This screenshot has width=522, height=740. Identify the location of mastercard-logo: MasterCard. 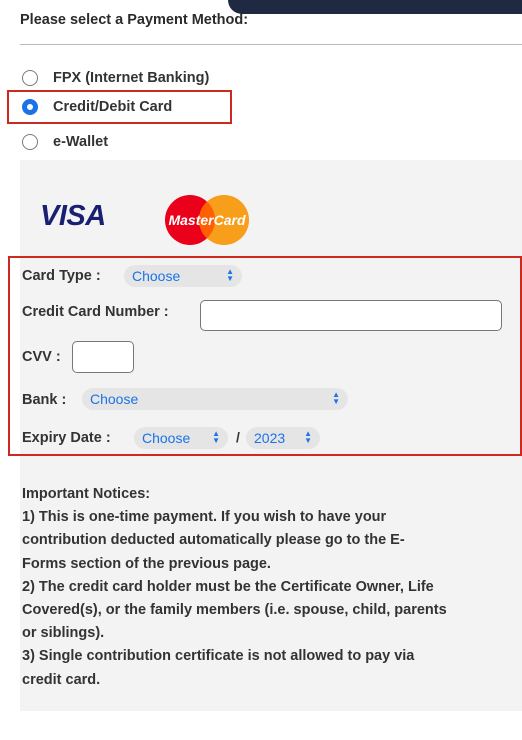
(207, 220).